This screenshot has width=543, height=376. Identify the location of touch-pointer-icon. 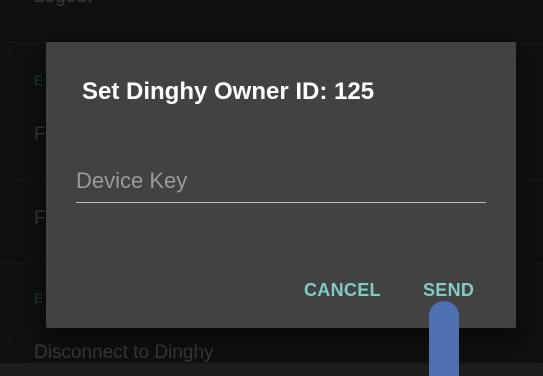
(444, 338).